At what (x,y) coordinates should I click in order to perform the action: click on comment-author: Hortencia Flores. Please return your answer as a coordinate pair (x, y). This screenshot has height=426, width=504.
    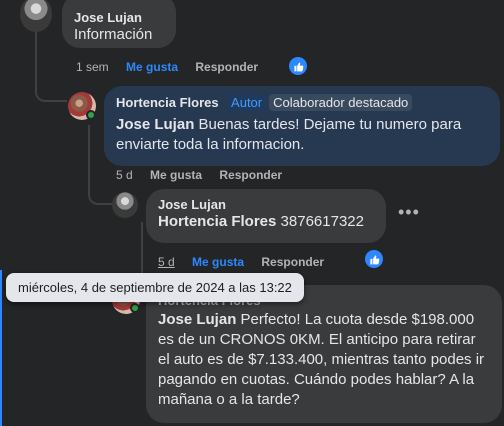
    Looking at the image, I should click on (167, 102).